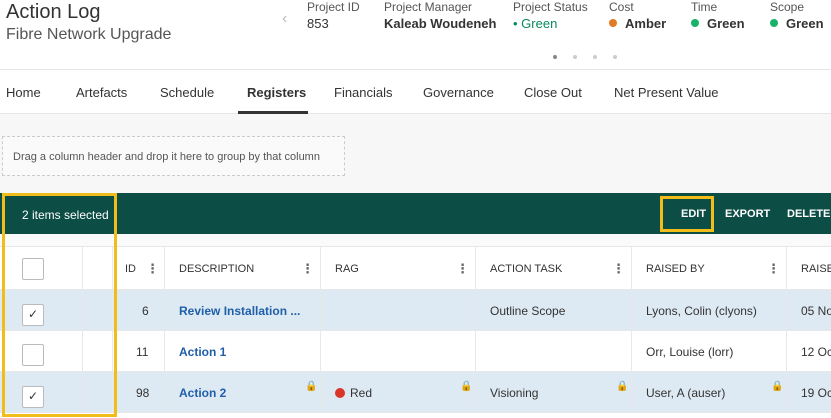 This screenshot has width=831, height=418. What do you see at coordinates (774, 23) in the screenshot?
I see `scope-status-dot-icon` at bounding box center [774, 23].